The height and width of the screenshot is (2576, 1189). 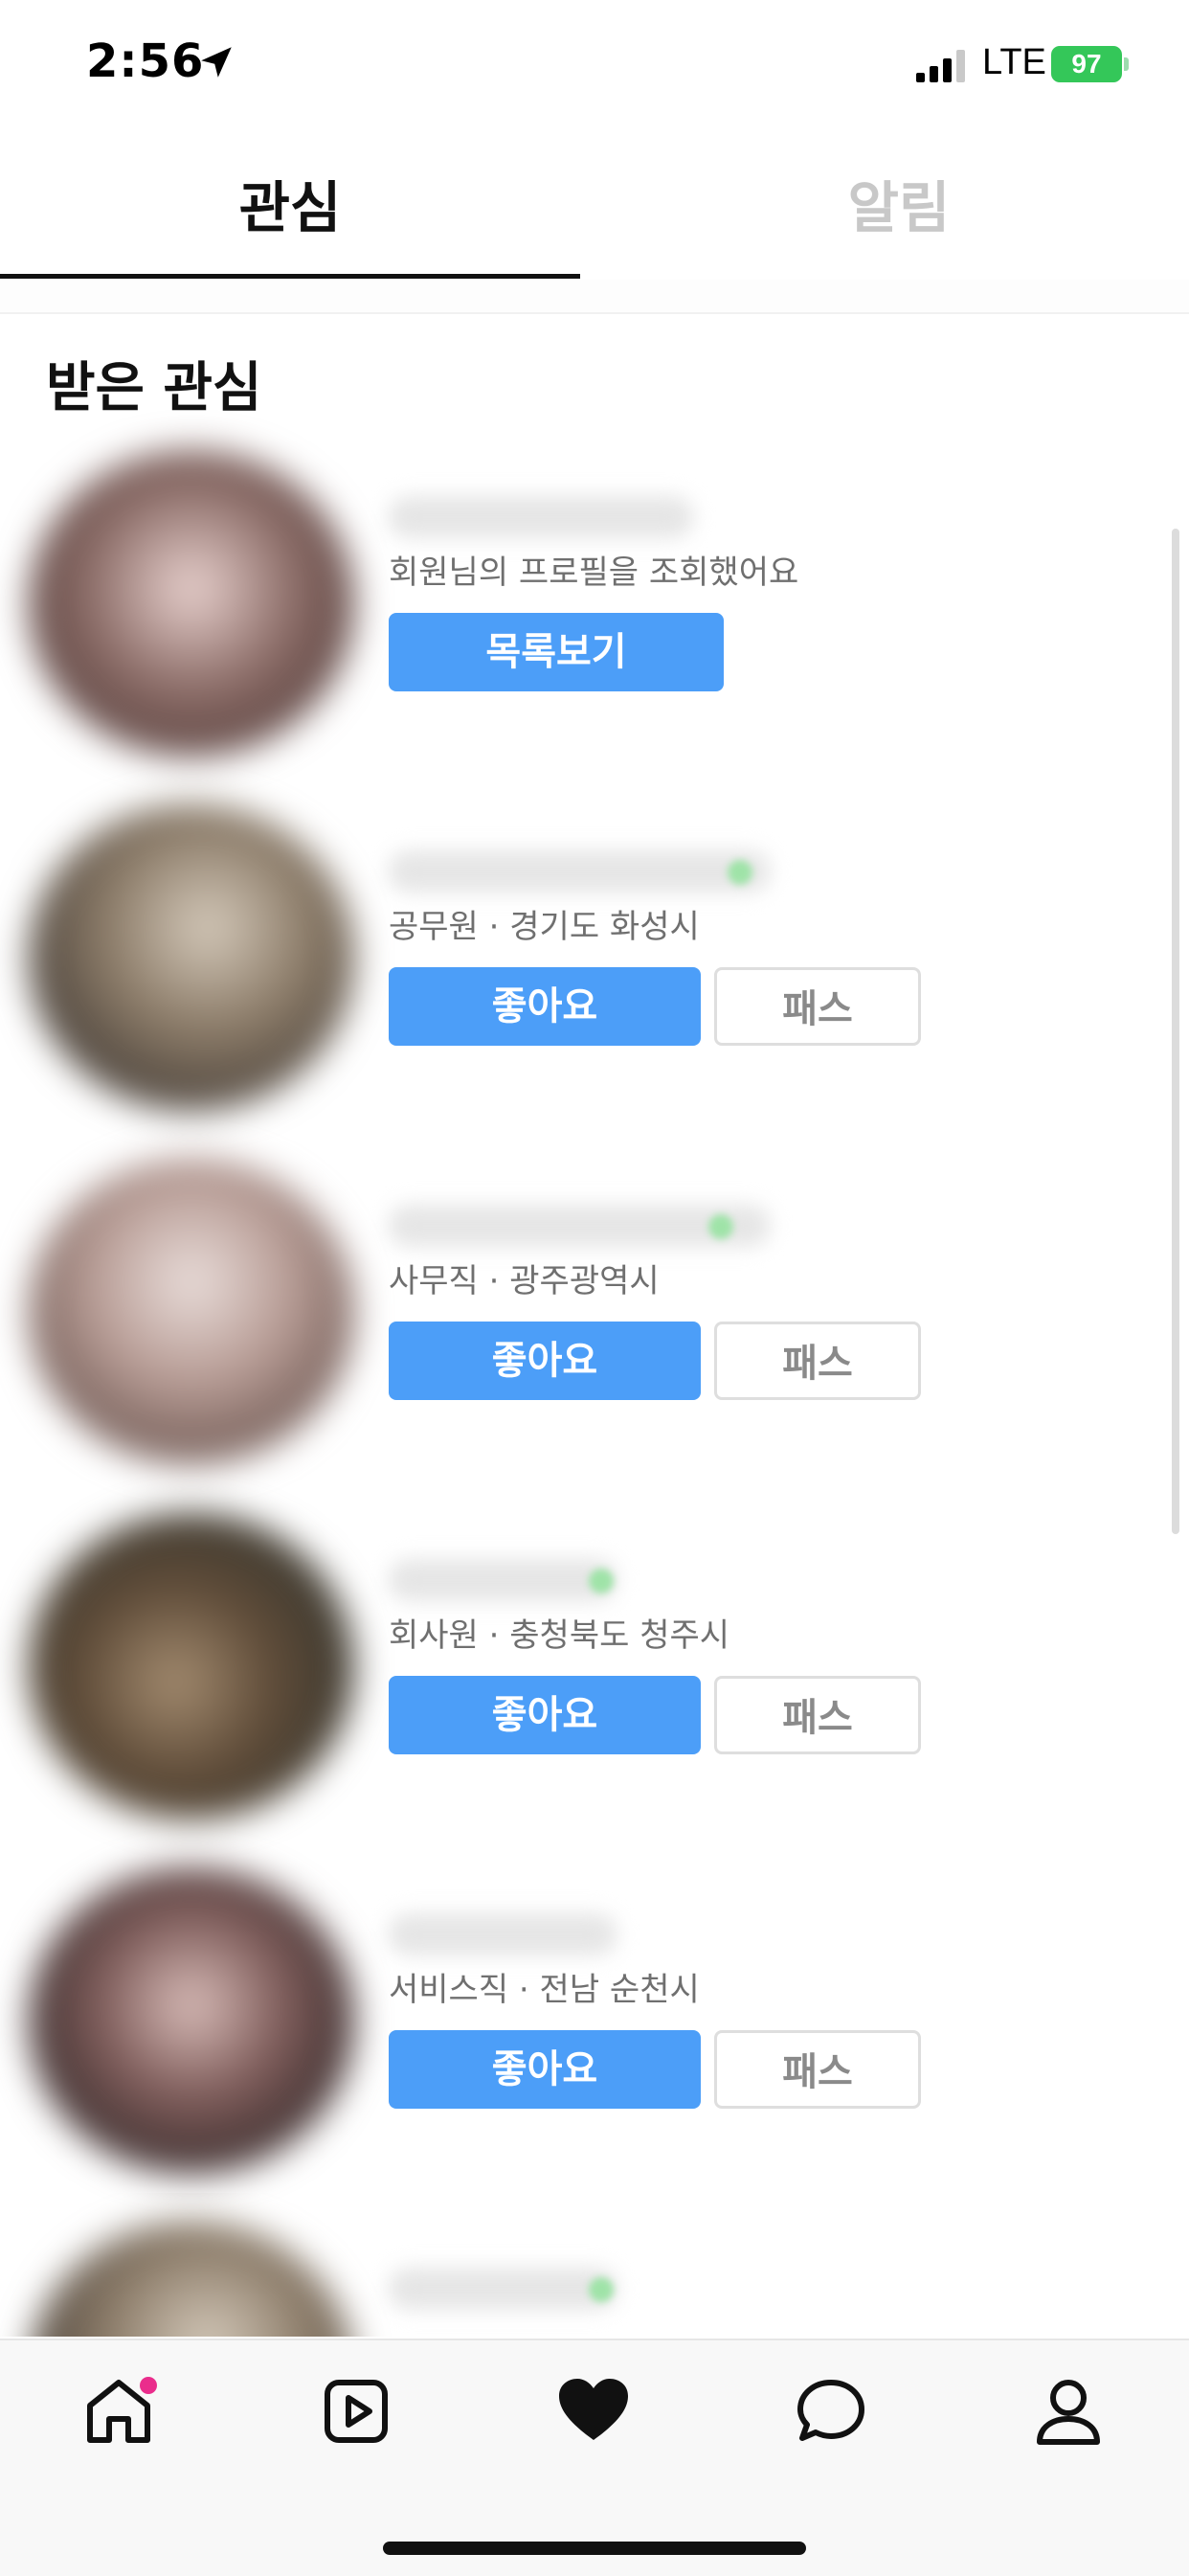 I want to click on list-item: 회원님의 프로필을 조회했어요 목록보기, so click(x=594, y=598).